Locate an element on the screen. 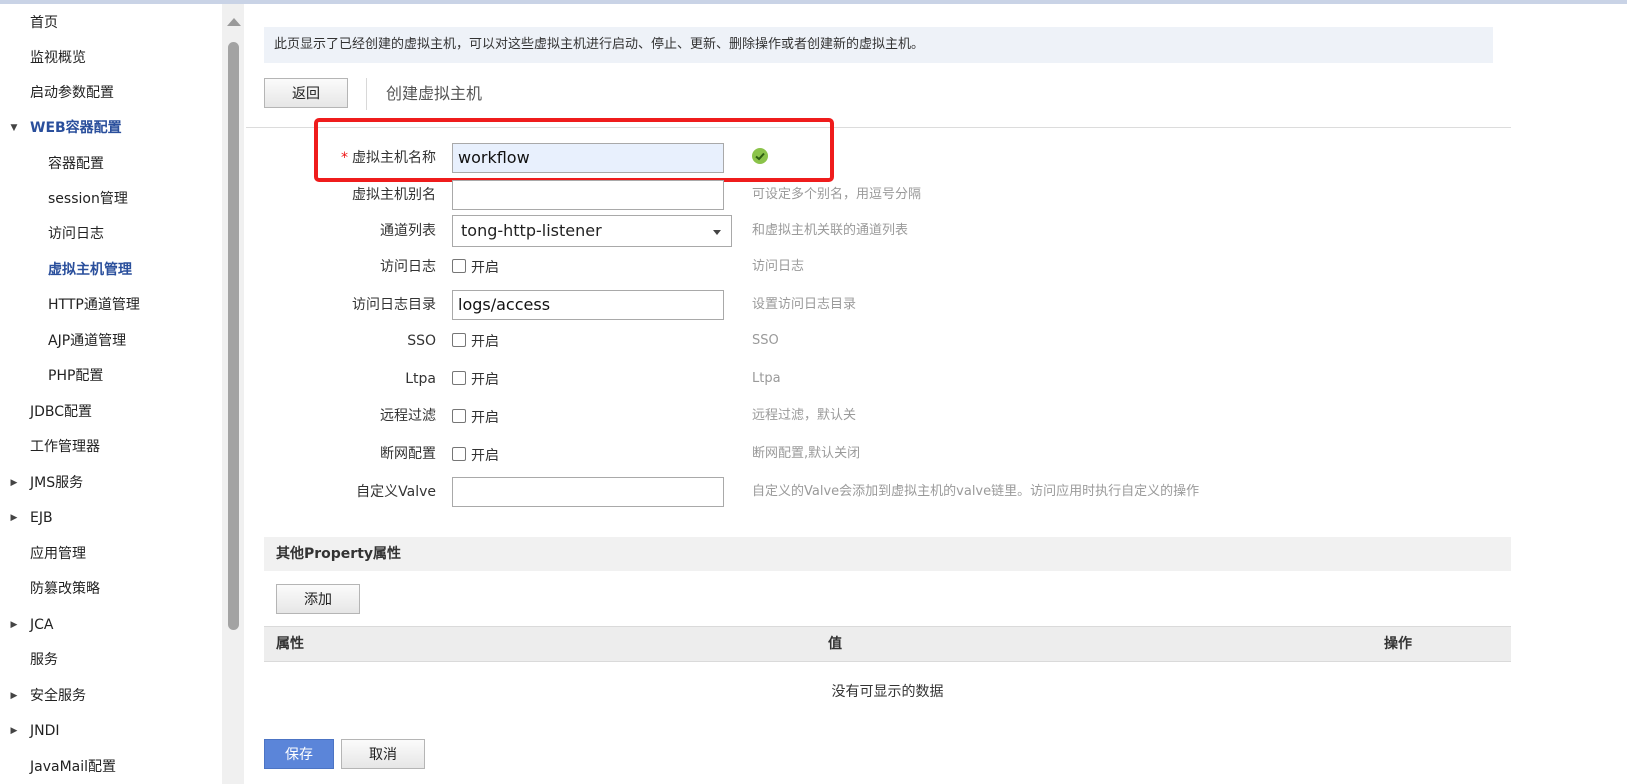 This screenshot has height=784, width=1627. ltpa-toggle: 开启 is located at coordinates (475, 380).